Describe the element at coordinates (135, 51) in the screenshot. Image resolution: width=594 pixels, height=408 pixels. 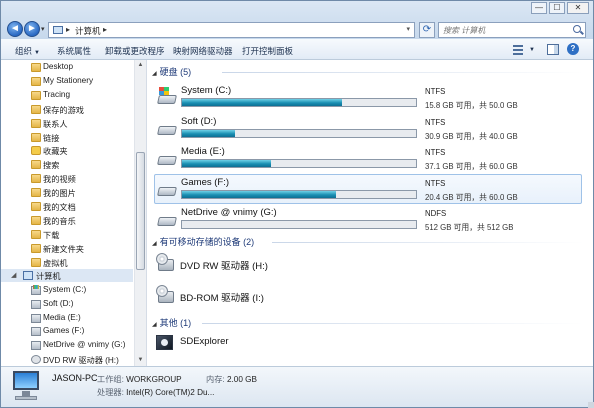
I see `uninstall-program-button: 卸载或更改程序` at that location.